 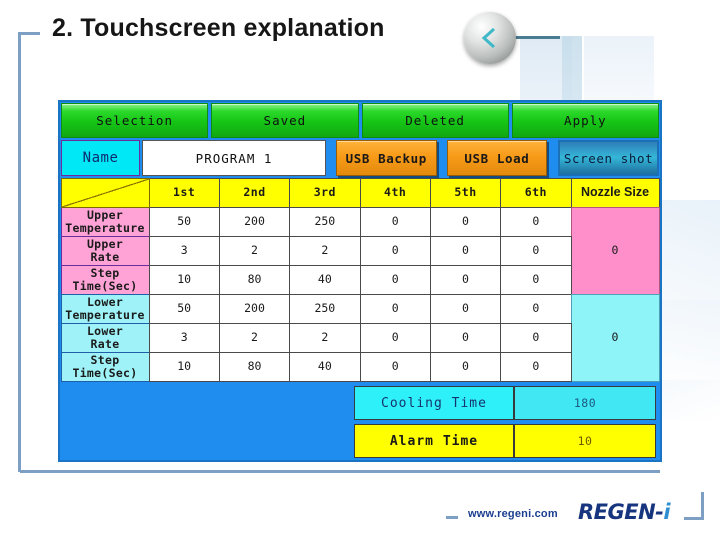 What do you see at coordinates (360, 120) in the screenshot?
I see `hmi-tab-bar: Selection Saved Deleted Apply` at bounding box center [360, 120].